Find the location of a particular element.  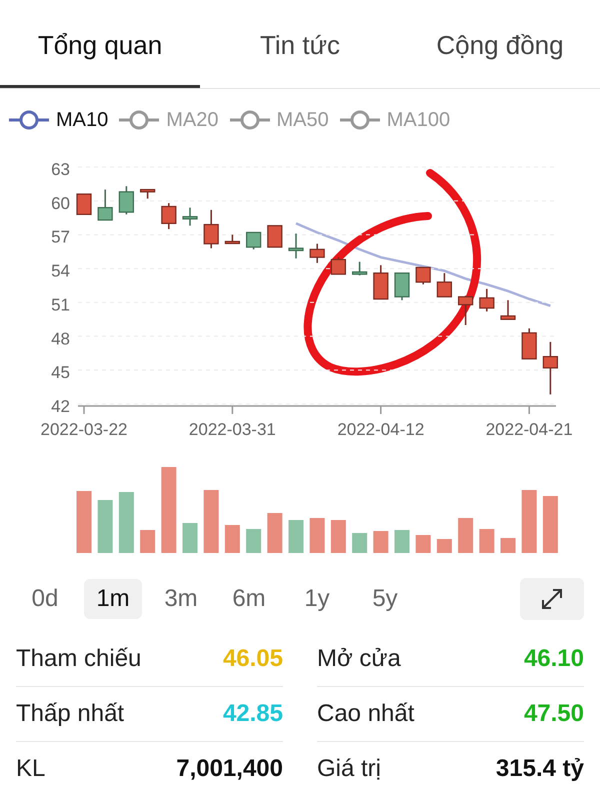

period-button: 0d is located at coordinates (45, 599).